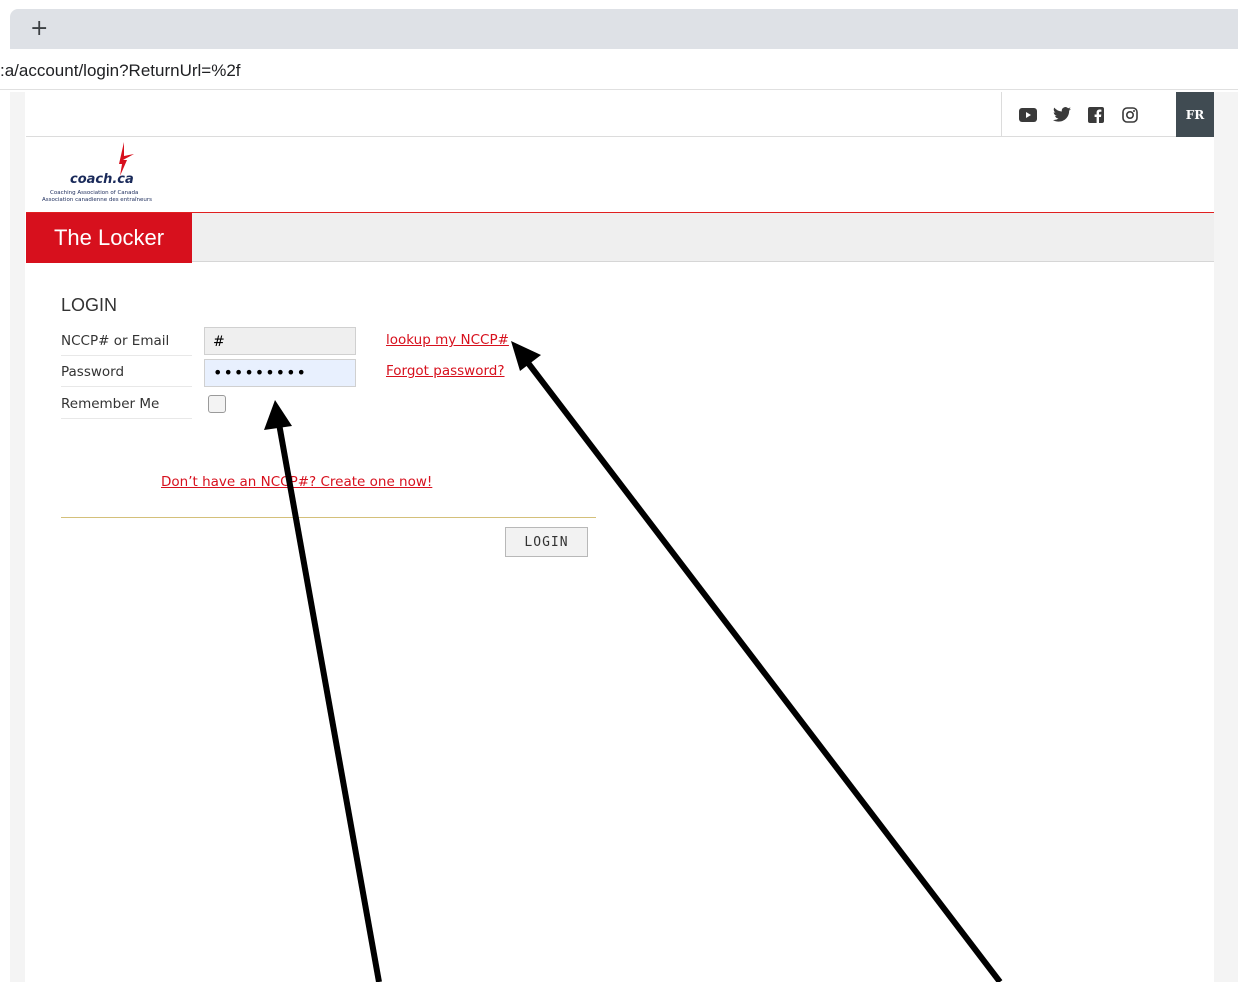  I want to click on twitter-icon, so click(1062, 115).